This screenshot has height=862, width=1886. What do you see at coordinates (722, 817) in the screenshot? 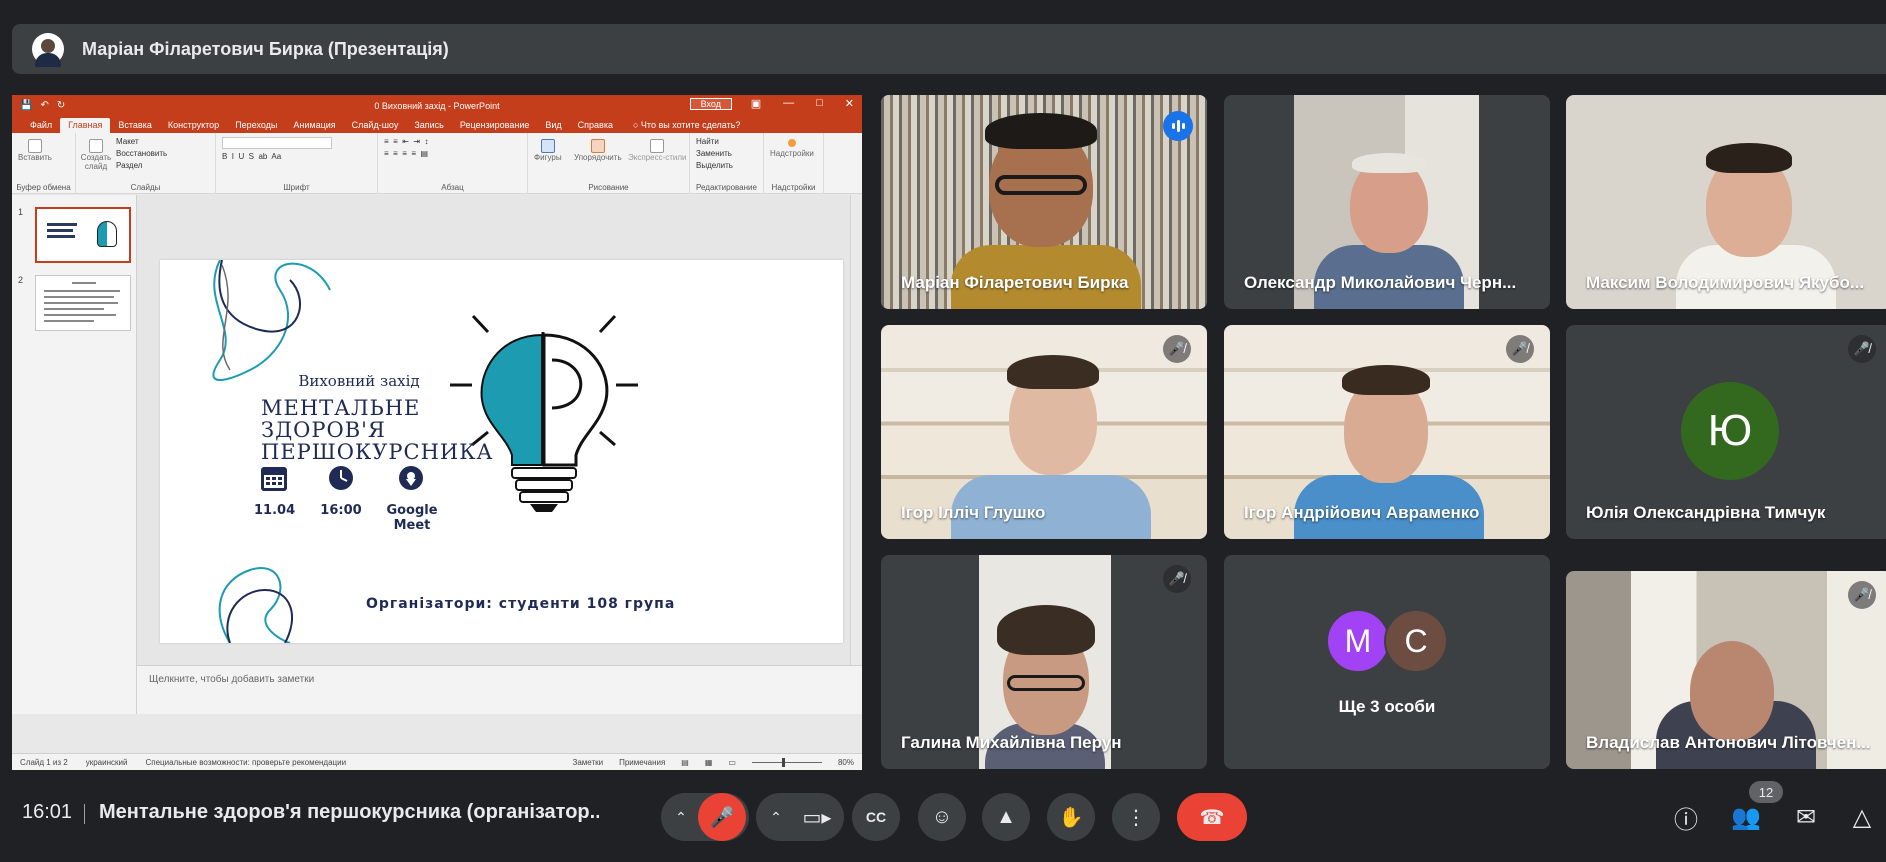
I see `mic-off-icon: 🎤` at bounding box center [722, 817].